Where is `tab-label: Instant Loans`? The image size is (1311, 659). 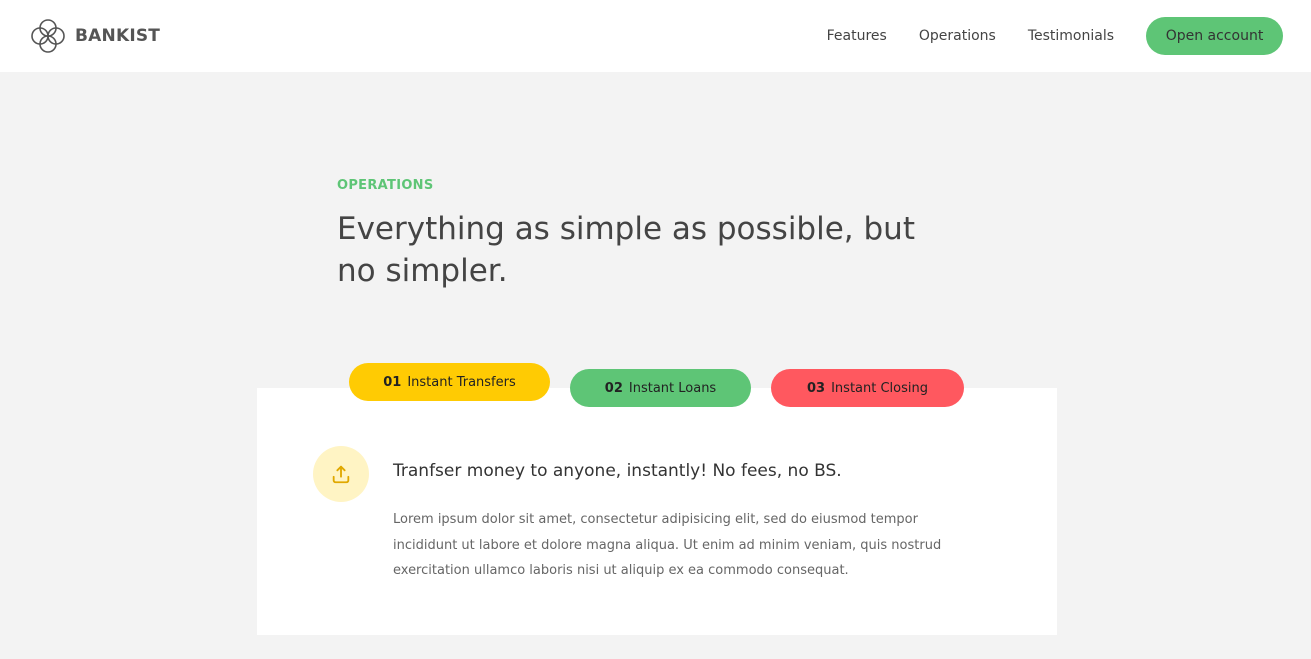
tab-label: Instant Loans is located at coordinates (672, 388).